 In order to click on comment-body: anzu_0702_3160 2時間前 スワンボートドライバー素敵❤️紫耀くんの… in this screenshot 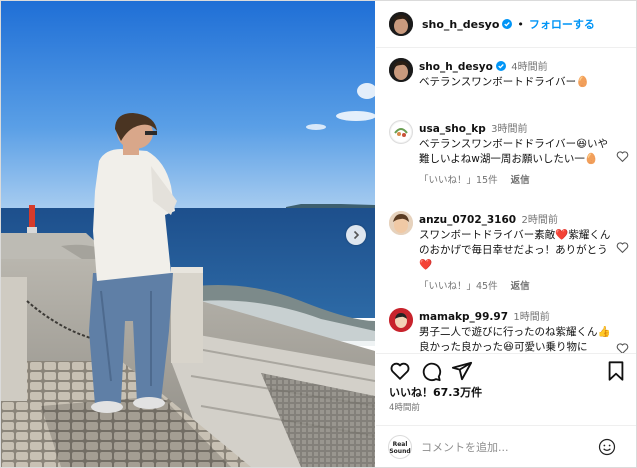, I will do `click(517, 253)`.